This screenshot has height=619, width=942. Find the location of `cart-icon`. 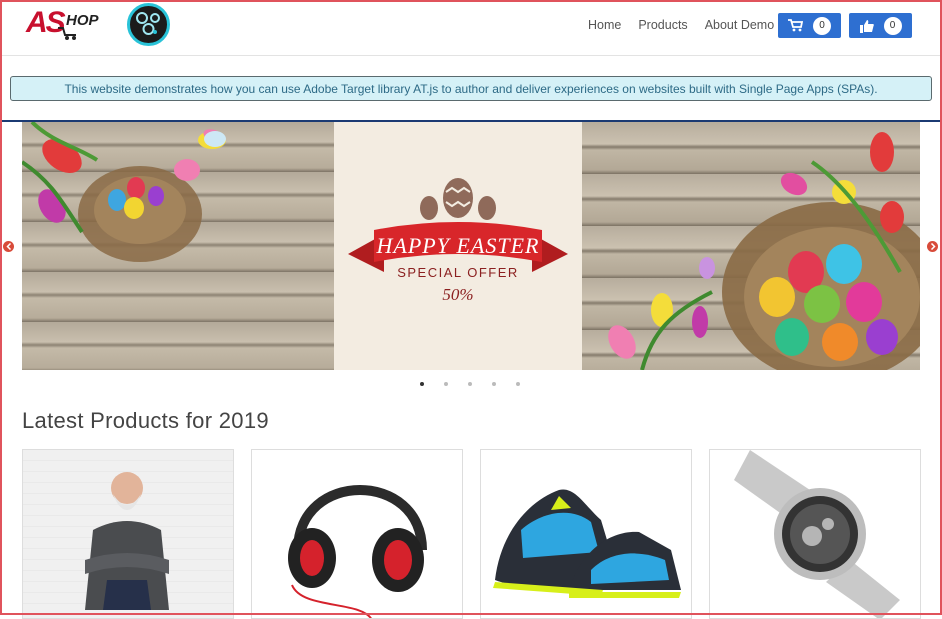

cart-icon is located at coordinates (795, 25).